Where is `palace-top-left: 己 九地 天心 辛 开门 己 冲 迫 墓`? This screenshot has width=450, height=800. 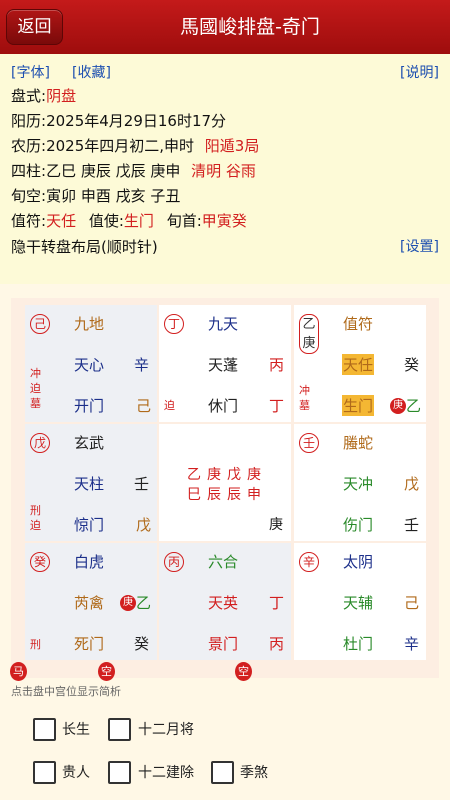
palace-top-left: 己 九地 天心 辛 开门 己 冲 迫 墓 is located at coordinates (91, 363).